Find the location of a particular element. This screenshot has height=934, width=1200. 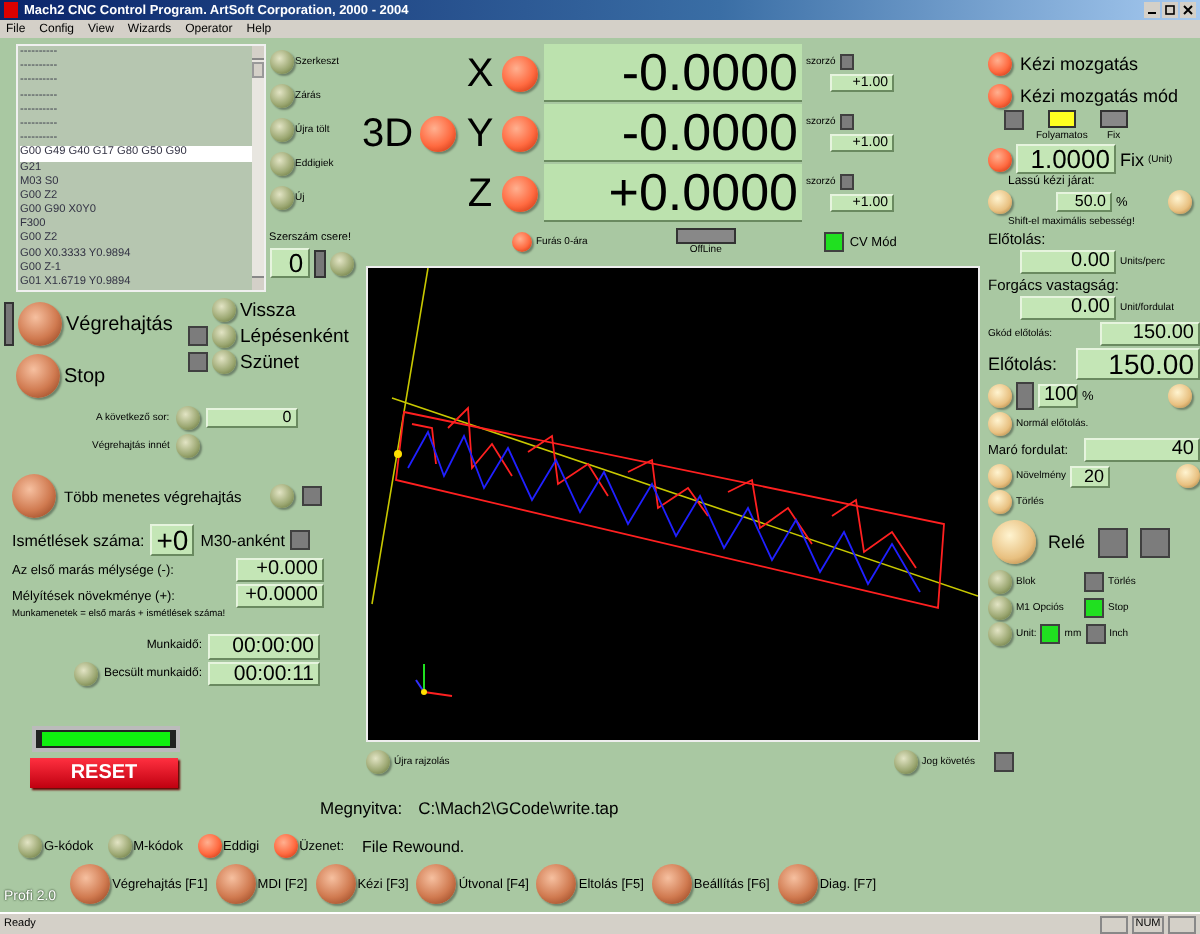

jog-follow-button is located at coordinates (905, 762).